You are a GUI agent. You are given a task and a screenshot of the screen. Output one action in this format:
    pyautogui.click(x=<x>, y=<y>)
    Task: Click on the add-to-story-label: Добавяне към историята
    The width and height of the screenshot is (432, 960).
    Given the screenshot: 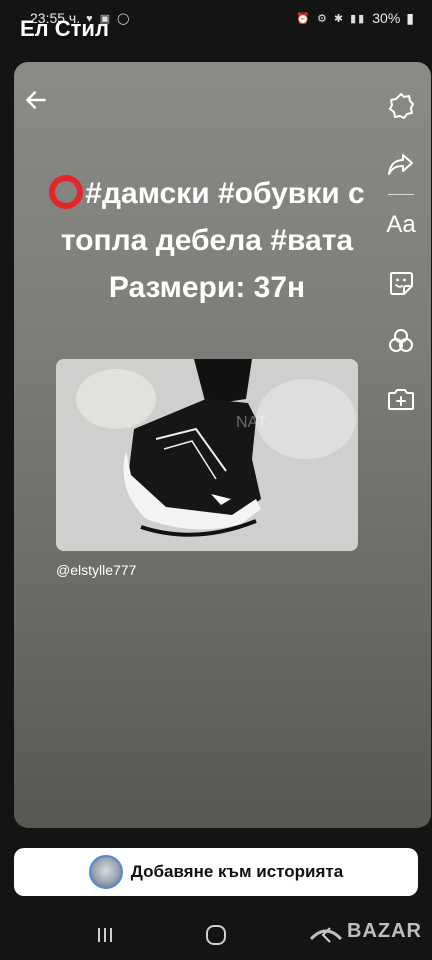 What is the action you would take?
    pyautogui.click(x=237, y=871)
    